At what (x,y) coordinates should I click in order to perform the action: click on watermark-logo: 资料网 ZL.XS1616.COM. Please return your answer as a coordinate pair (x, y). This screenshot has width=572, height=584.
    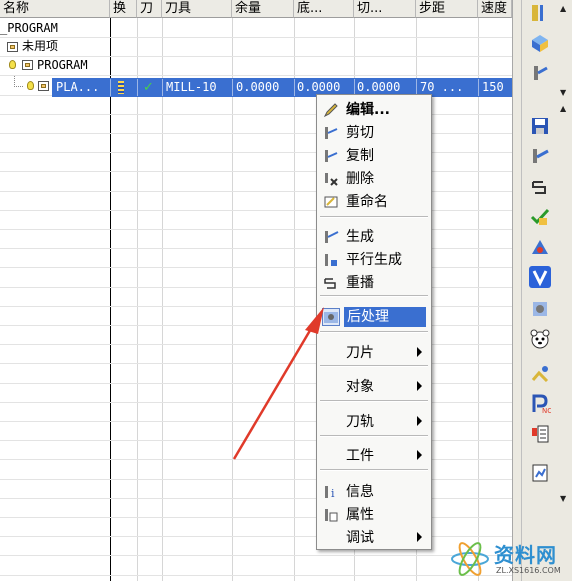
    Looking at the image, I should click on (510, 559).